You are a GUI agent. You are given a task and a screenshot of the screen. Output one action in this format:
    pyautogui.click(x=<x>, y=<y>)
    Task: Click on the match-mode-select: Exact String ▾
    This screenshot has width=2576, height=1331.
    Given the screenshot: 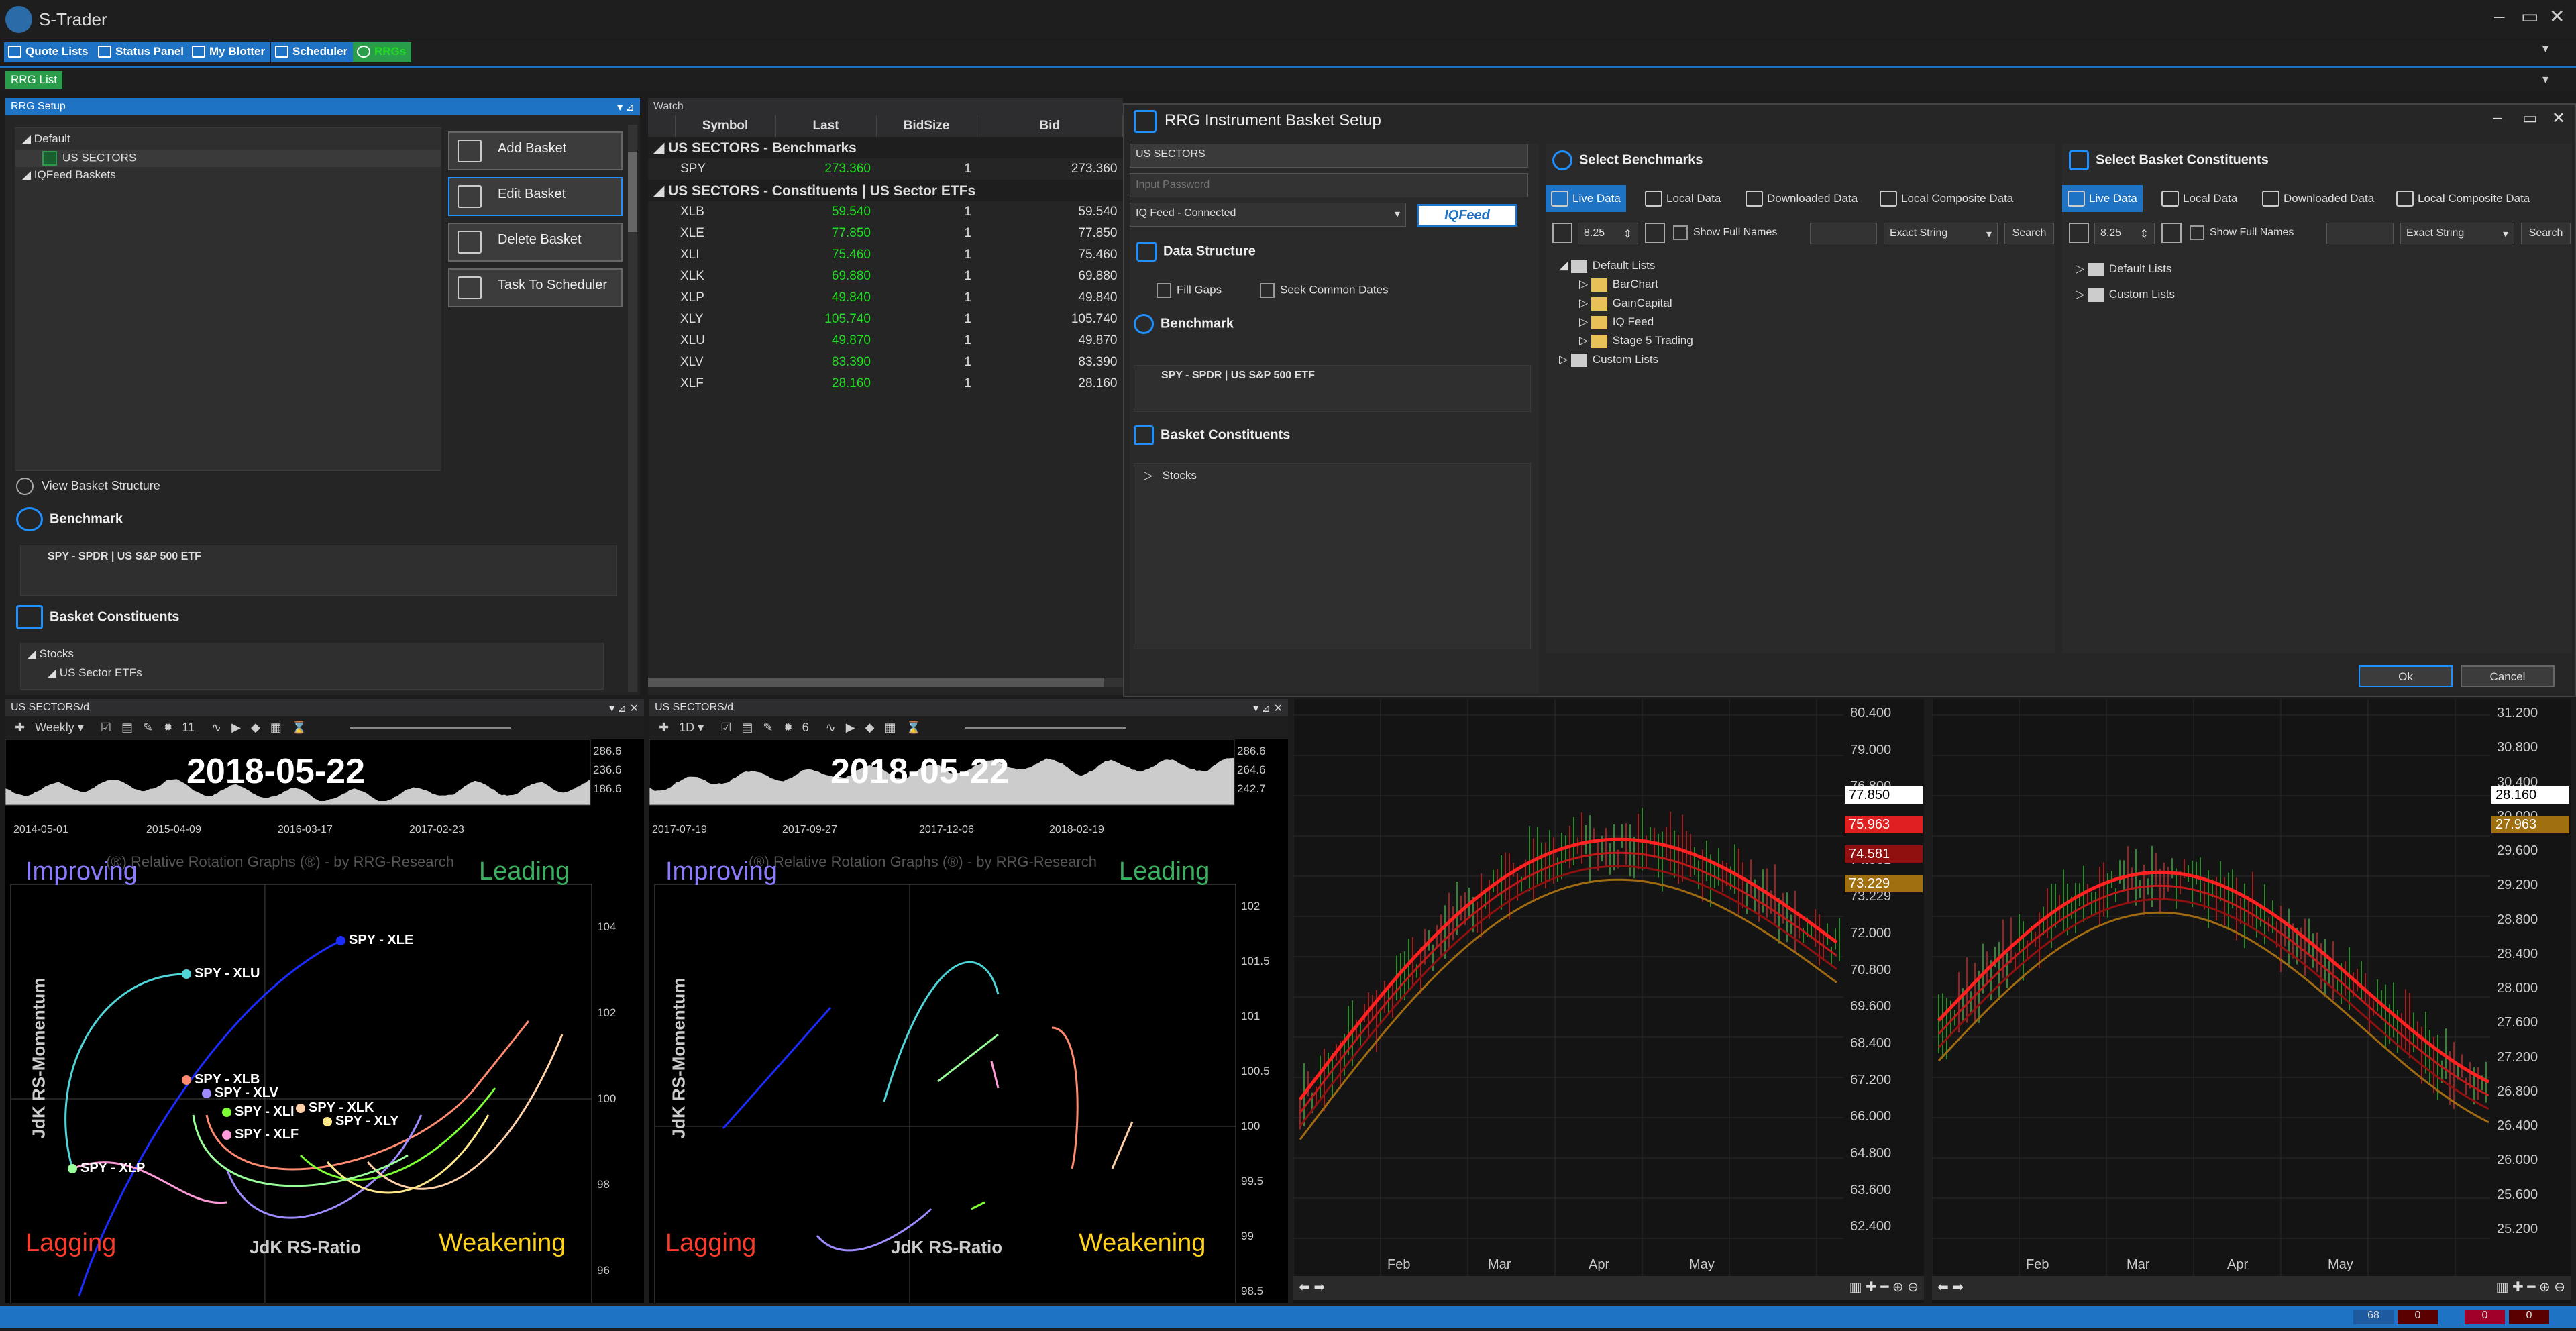 What is the action you would take?
    pyautogui.click(x=1941, y=233)
    